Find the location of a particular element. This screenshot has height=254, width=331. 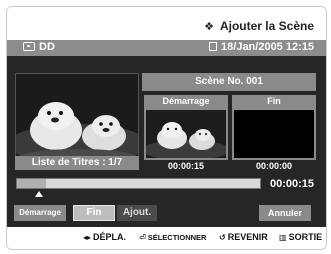

page-title: ❖ Ajouter la Scène is located at coordinates (259, 26).